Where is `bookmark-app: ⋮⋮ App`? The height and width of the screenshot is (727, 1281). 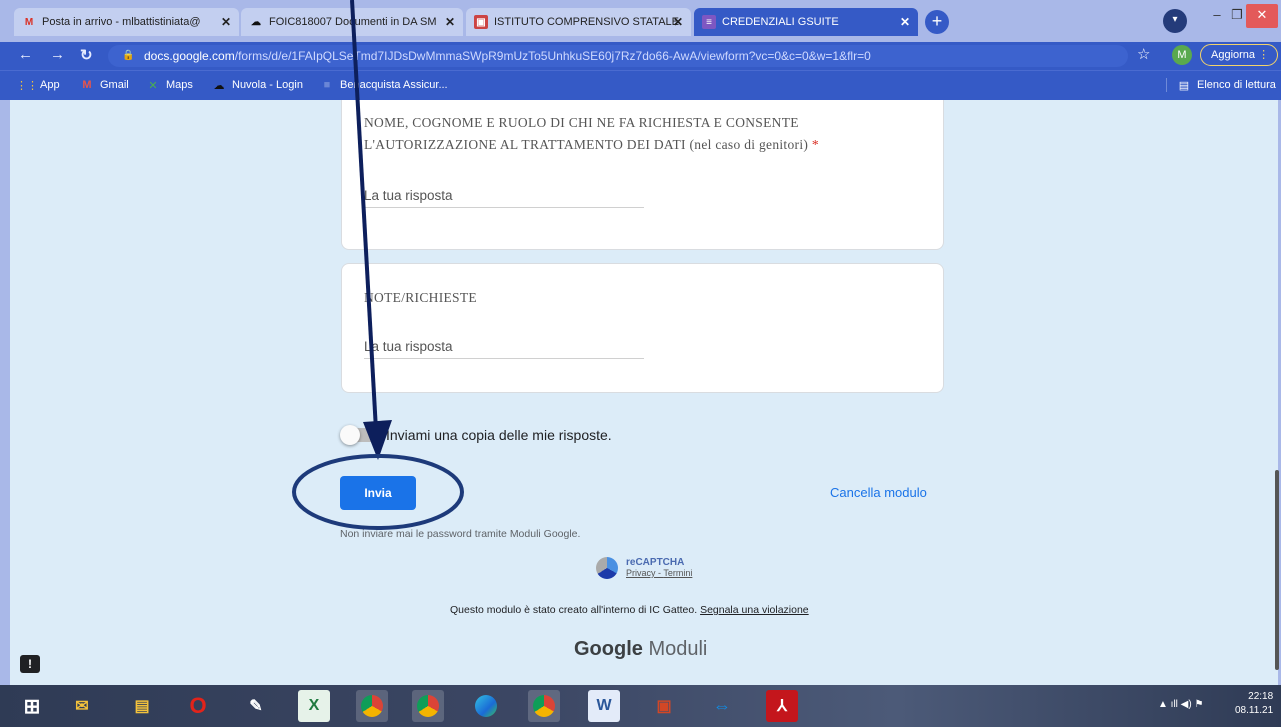
bookmark-app: ⋮⋮ App is located at coordinates (38, 85).